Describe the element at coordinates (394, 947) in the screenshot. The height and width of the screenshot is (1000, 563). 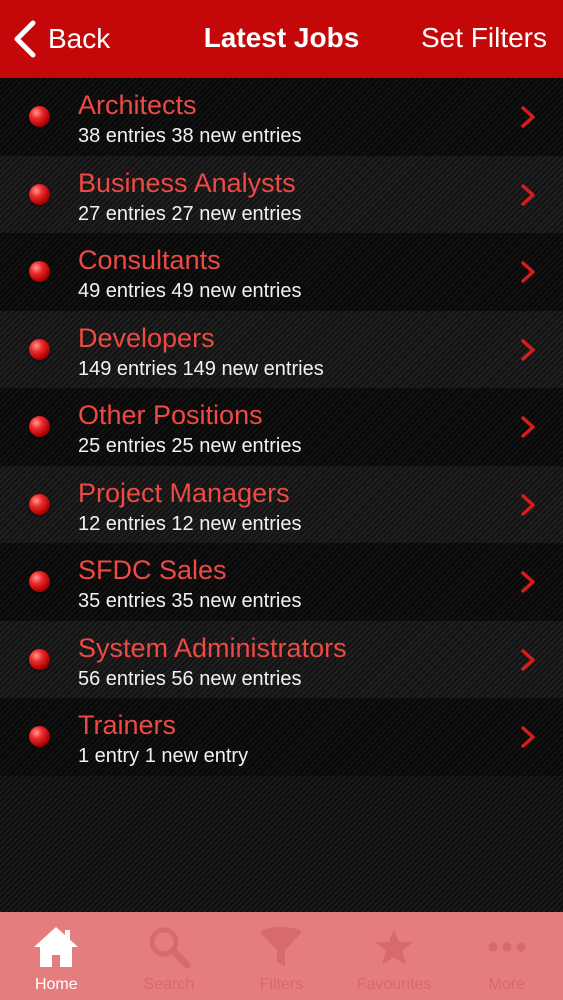
I see `star-icon` at that location.